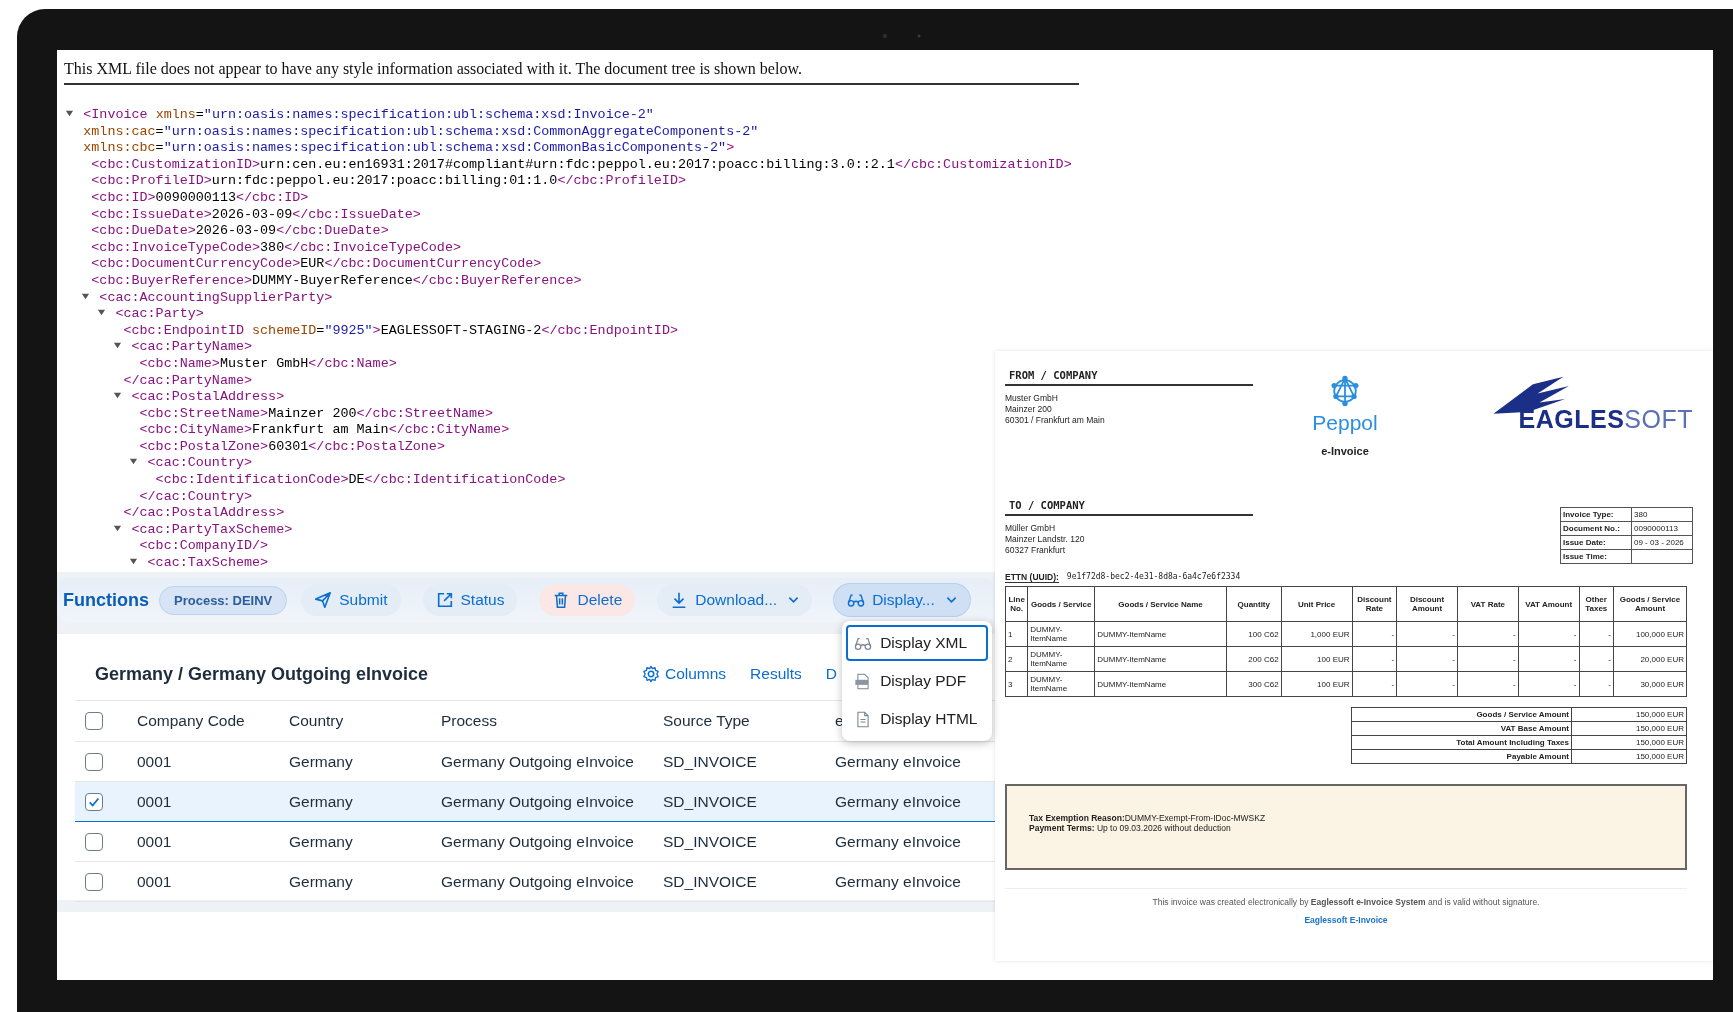  Describe the element at coordinates (409, 148) in the screenshot. I see `xml-line: xmlns:cbc="urn:oasis:names:specification:ubl:schema:xsd:CommonBasicComponents-2">` at that location.